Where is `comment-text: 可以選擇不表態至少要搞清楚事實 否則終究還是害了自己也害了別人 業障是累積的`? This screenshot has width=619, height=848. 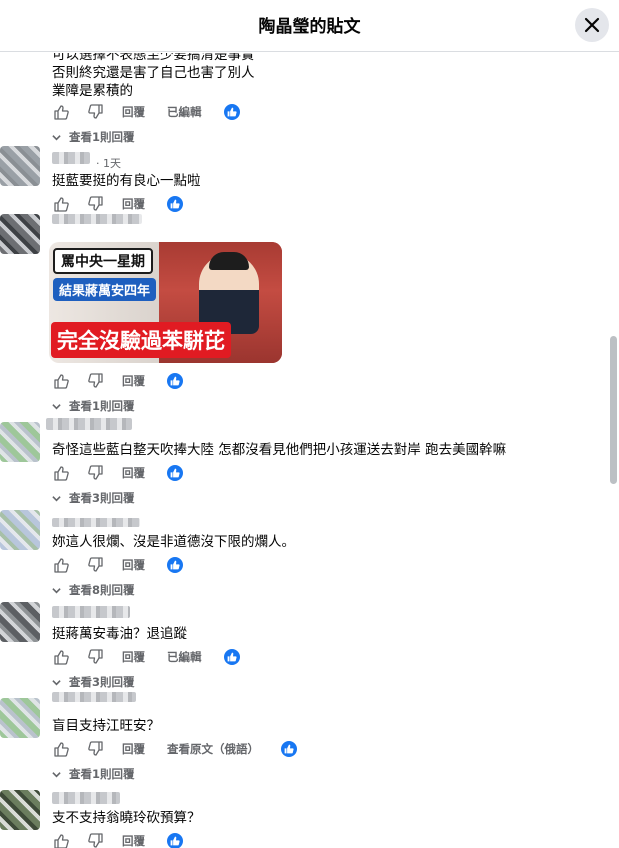
comment-text: 可以選擇不表態至少要搞清楚事實 否則終究還是害了自己也害了別人 業障是累積的 is located at coordinates (252, 76).